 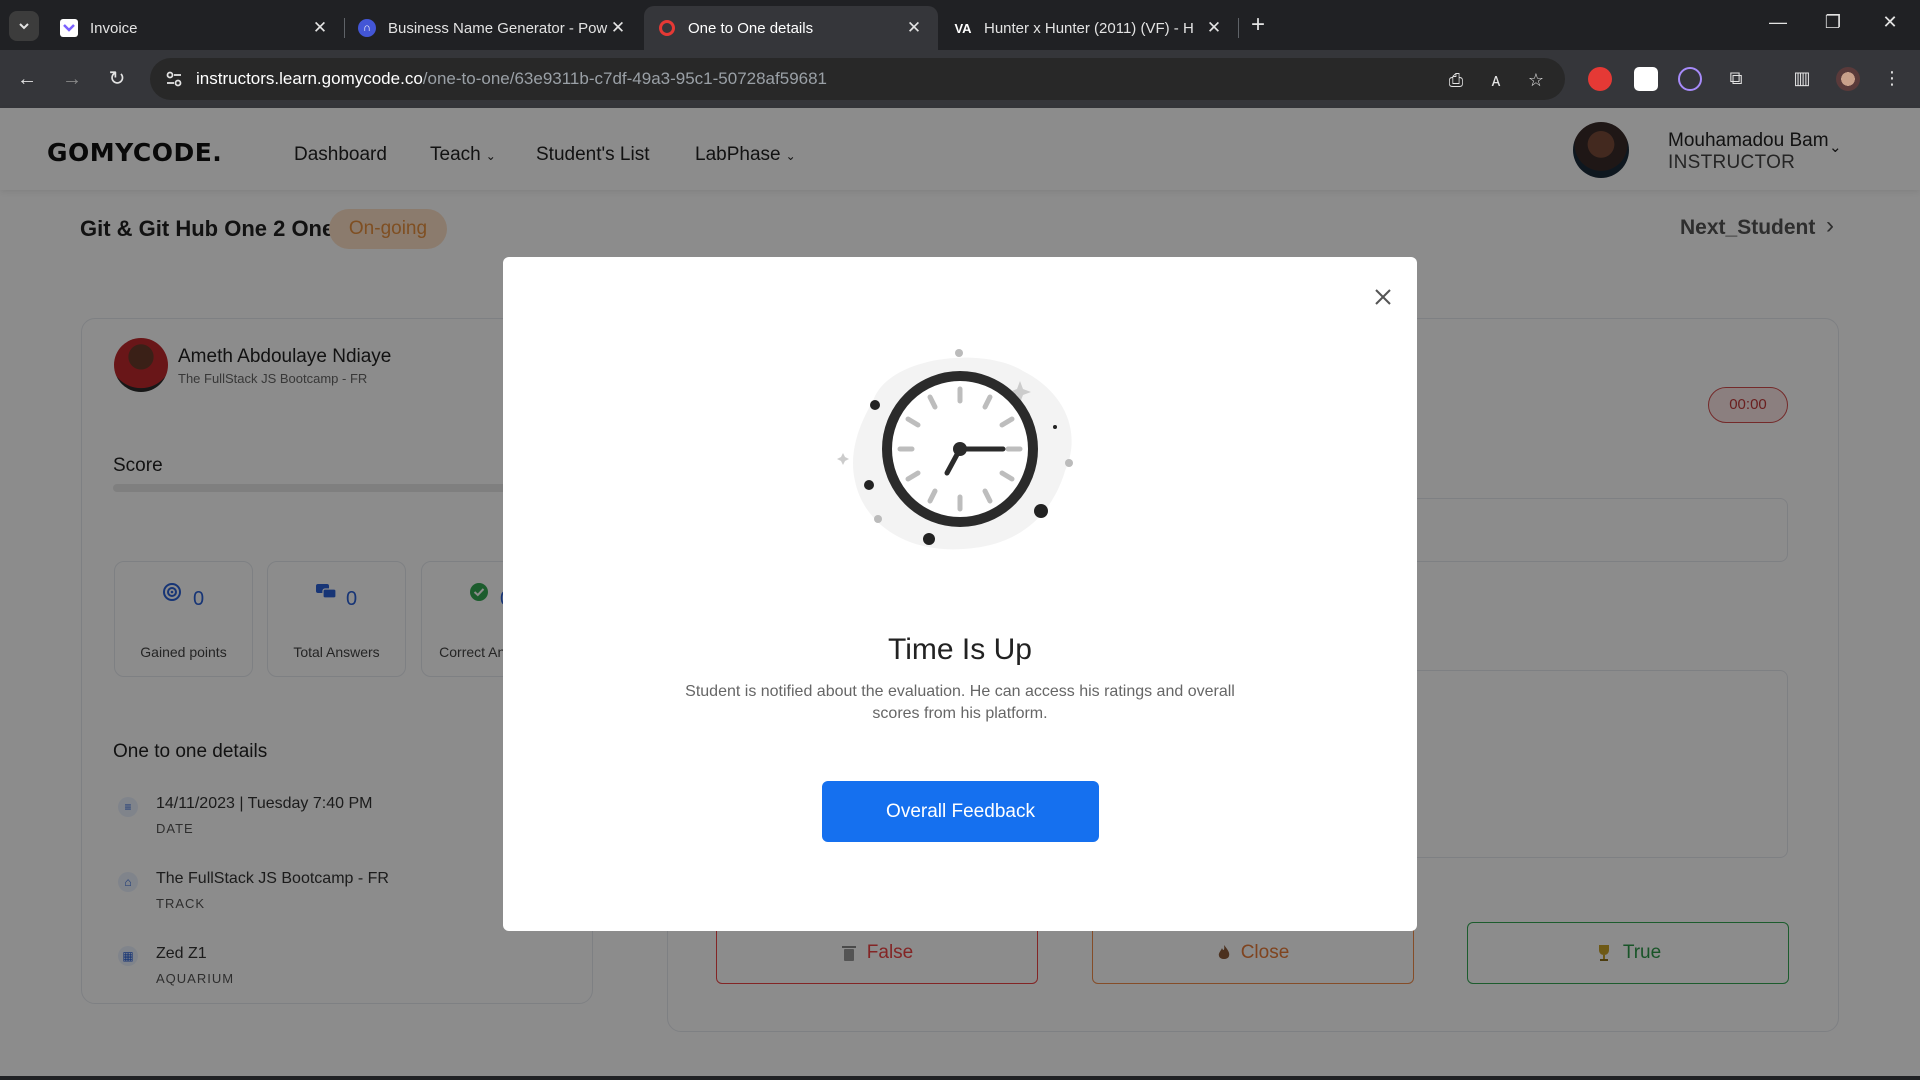 I want to click on extension-adblock-icon, so click(x=1600, y=79).